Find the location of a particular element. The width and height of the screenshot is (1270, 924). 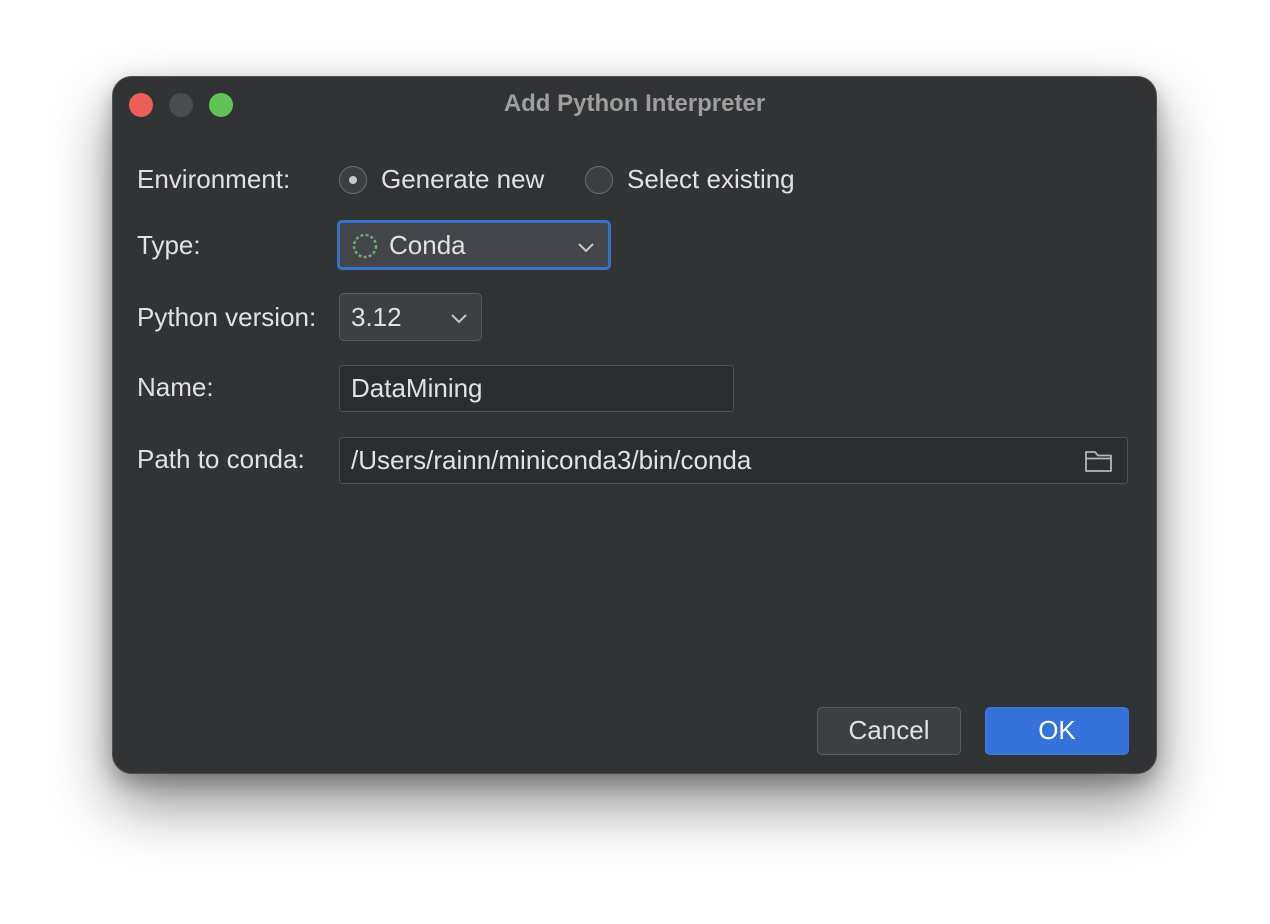

name-input: DataMining is located at coordinates (536, 388).